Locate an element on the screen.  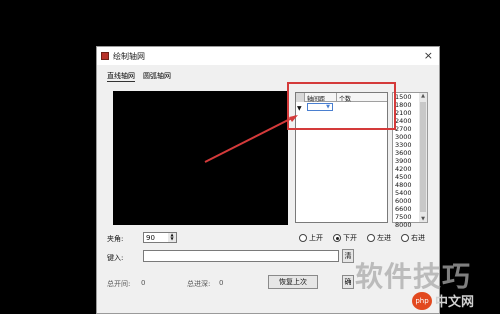
annotation-arrow is located at coordinates (250, 139).